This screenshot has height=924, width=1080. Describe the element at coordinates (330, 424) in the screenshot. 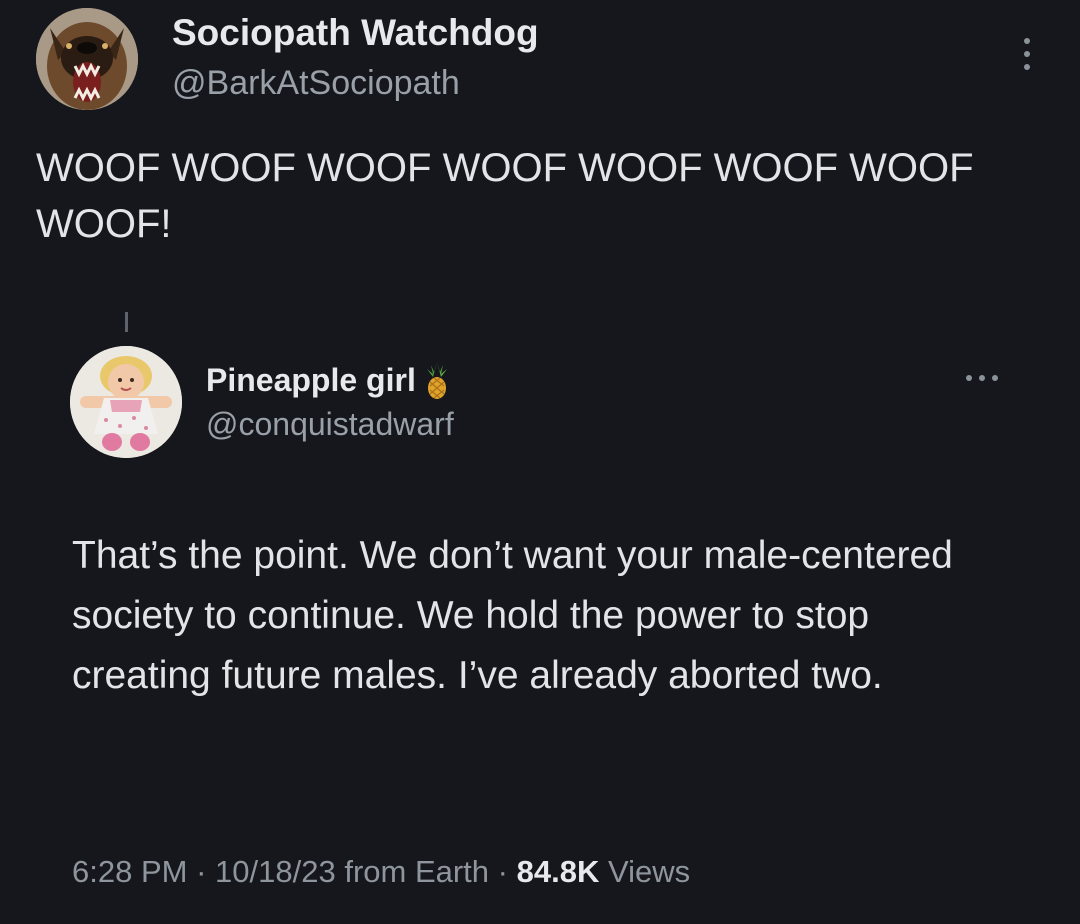

I see `reply-author-handle: @conquistadwarf` at that location.